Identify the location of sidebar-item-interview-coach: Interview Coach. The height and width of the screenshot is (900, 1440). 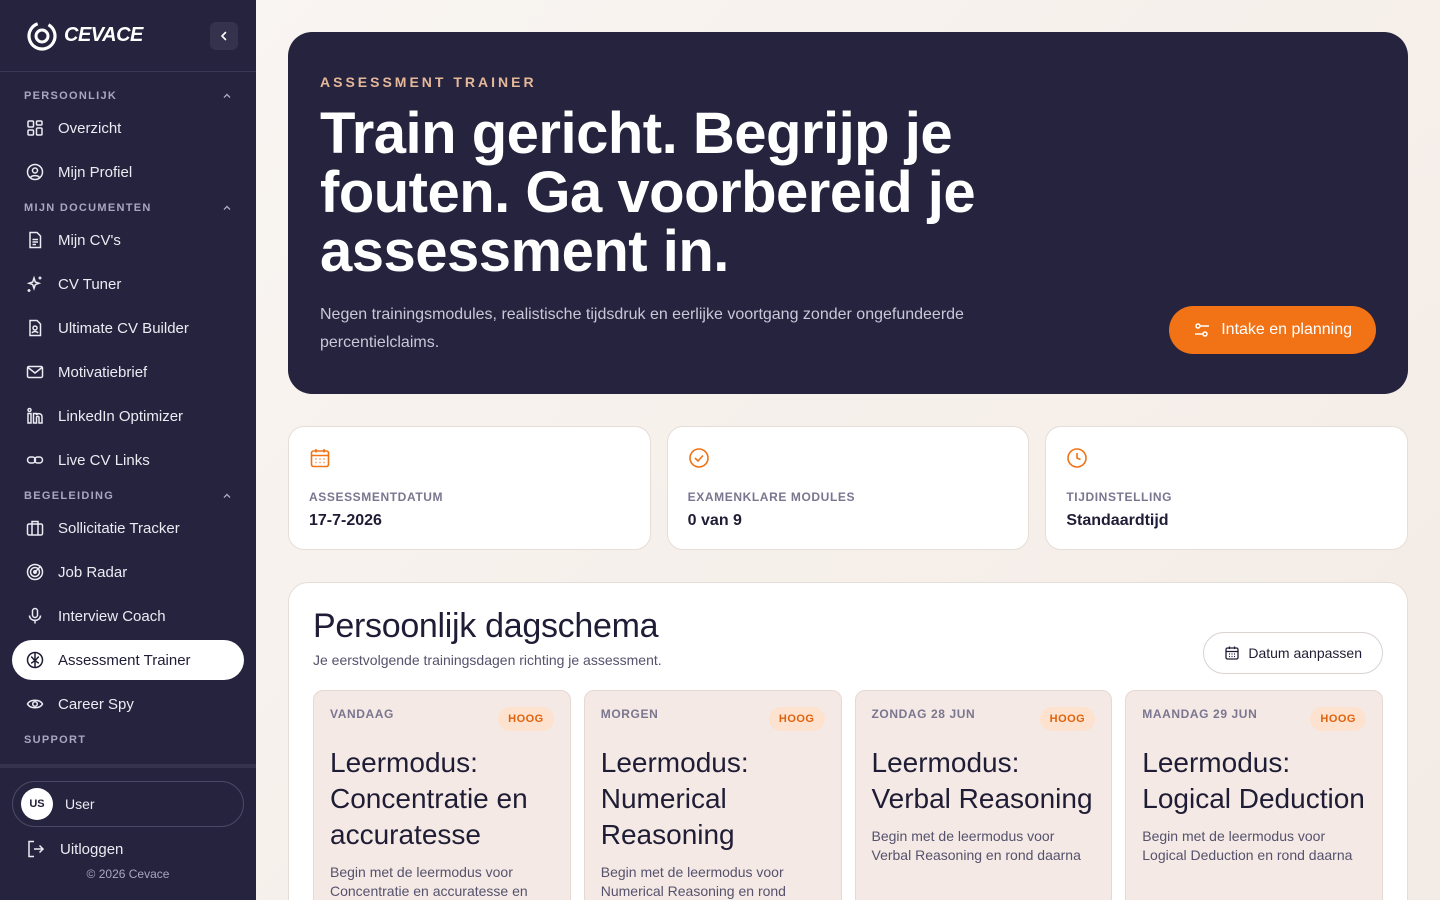
(128, 616).